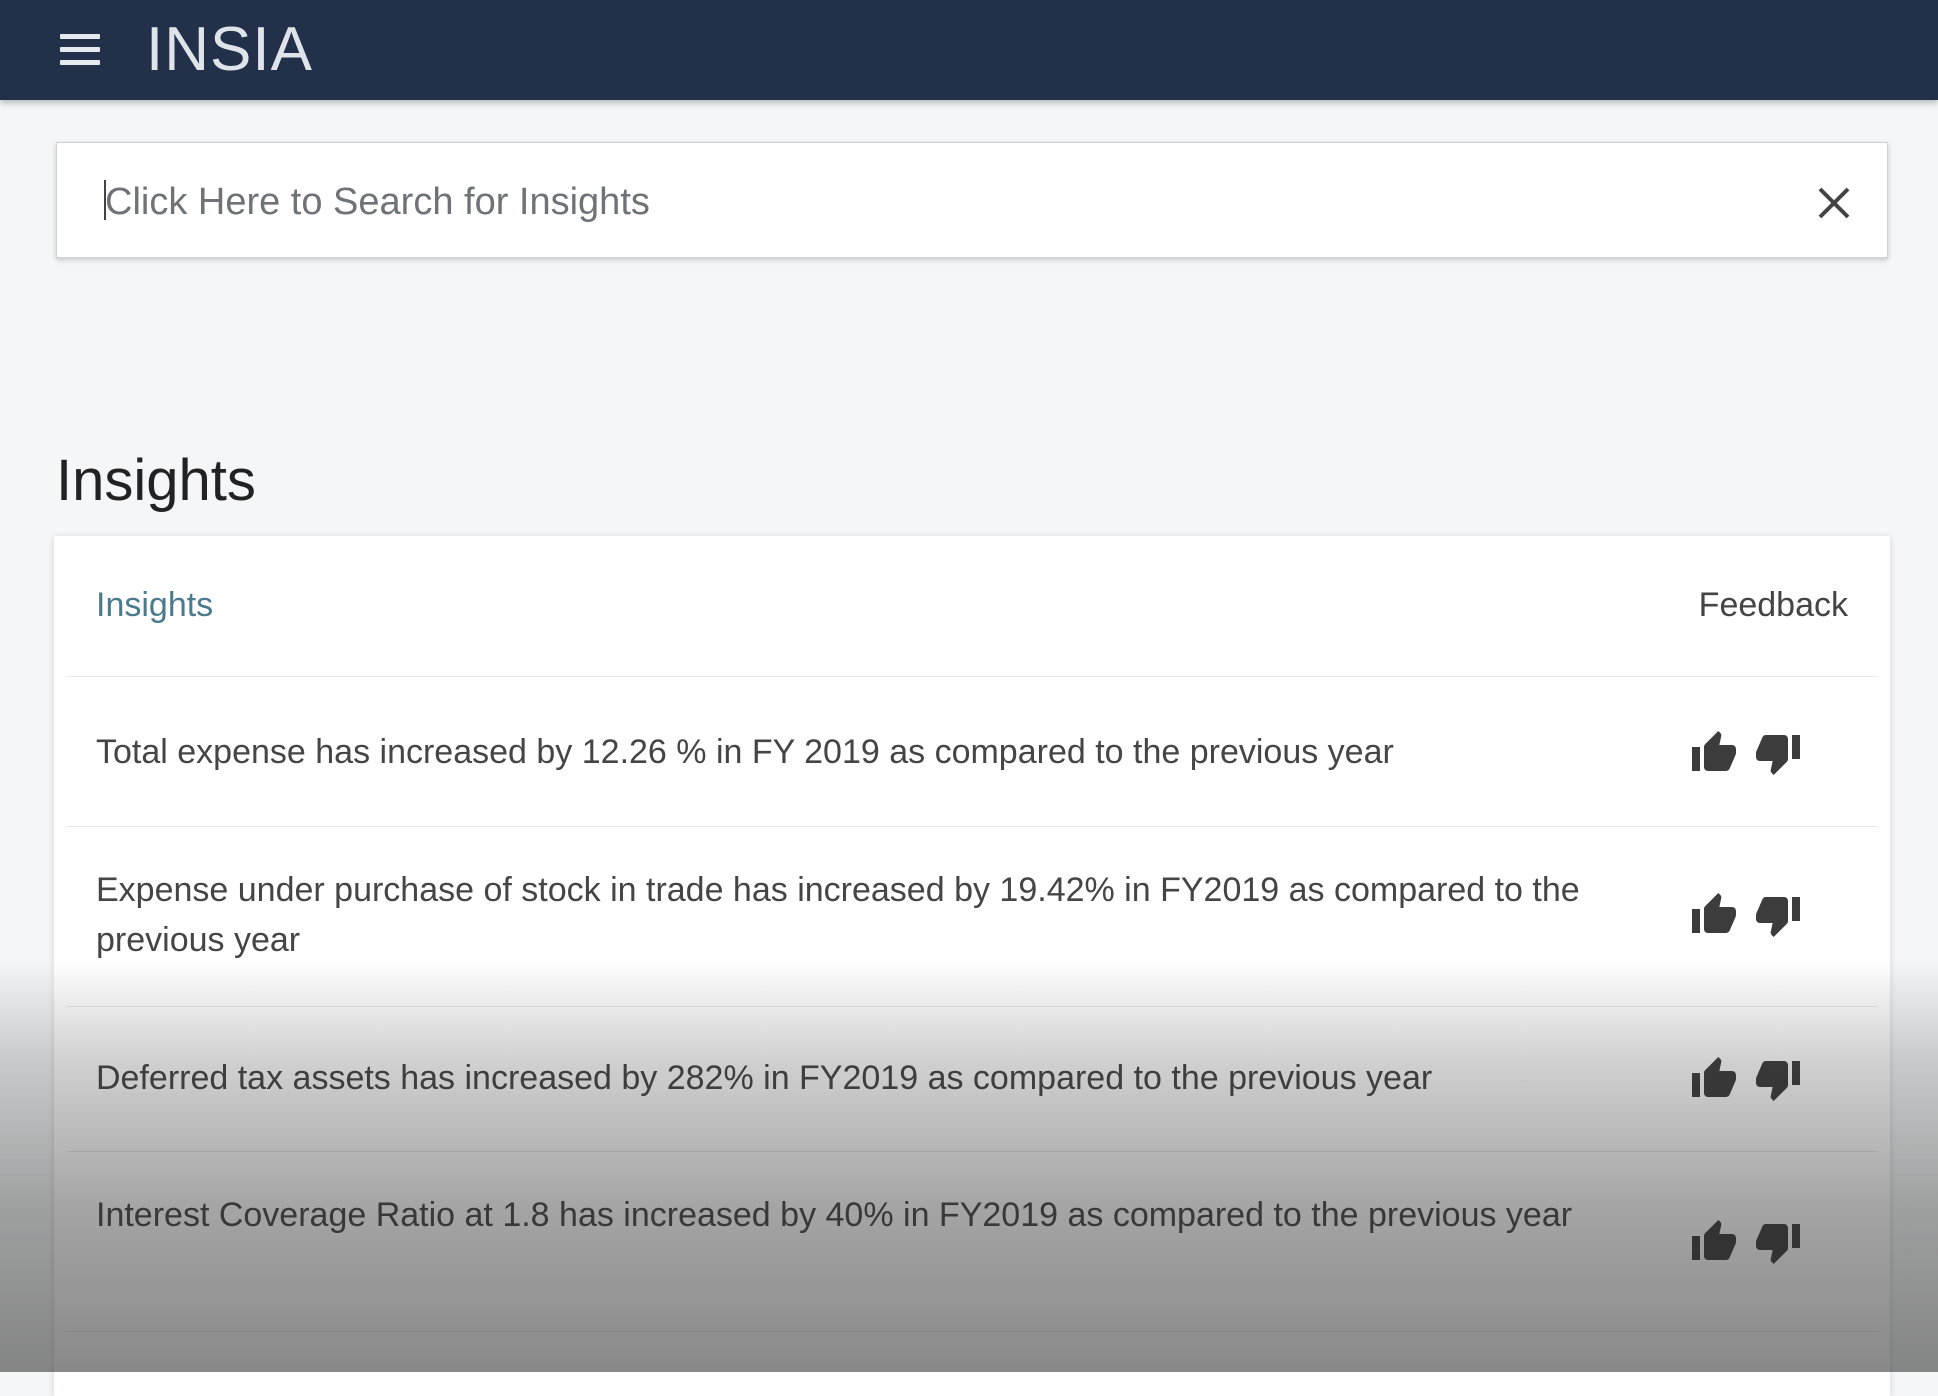  I want to click on search-input, so click(930, 202).